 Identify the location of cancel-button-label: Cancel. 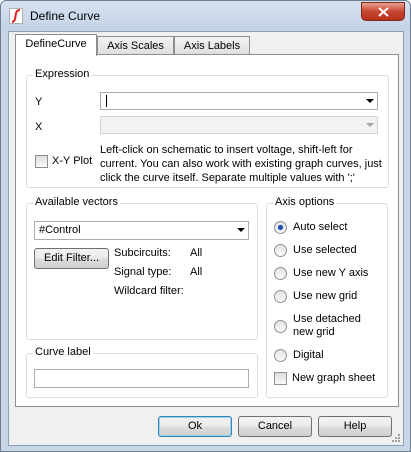
(275, 426).